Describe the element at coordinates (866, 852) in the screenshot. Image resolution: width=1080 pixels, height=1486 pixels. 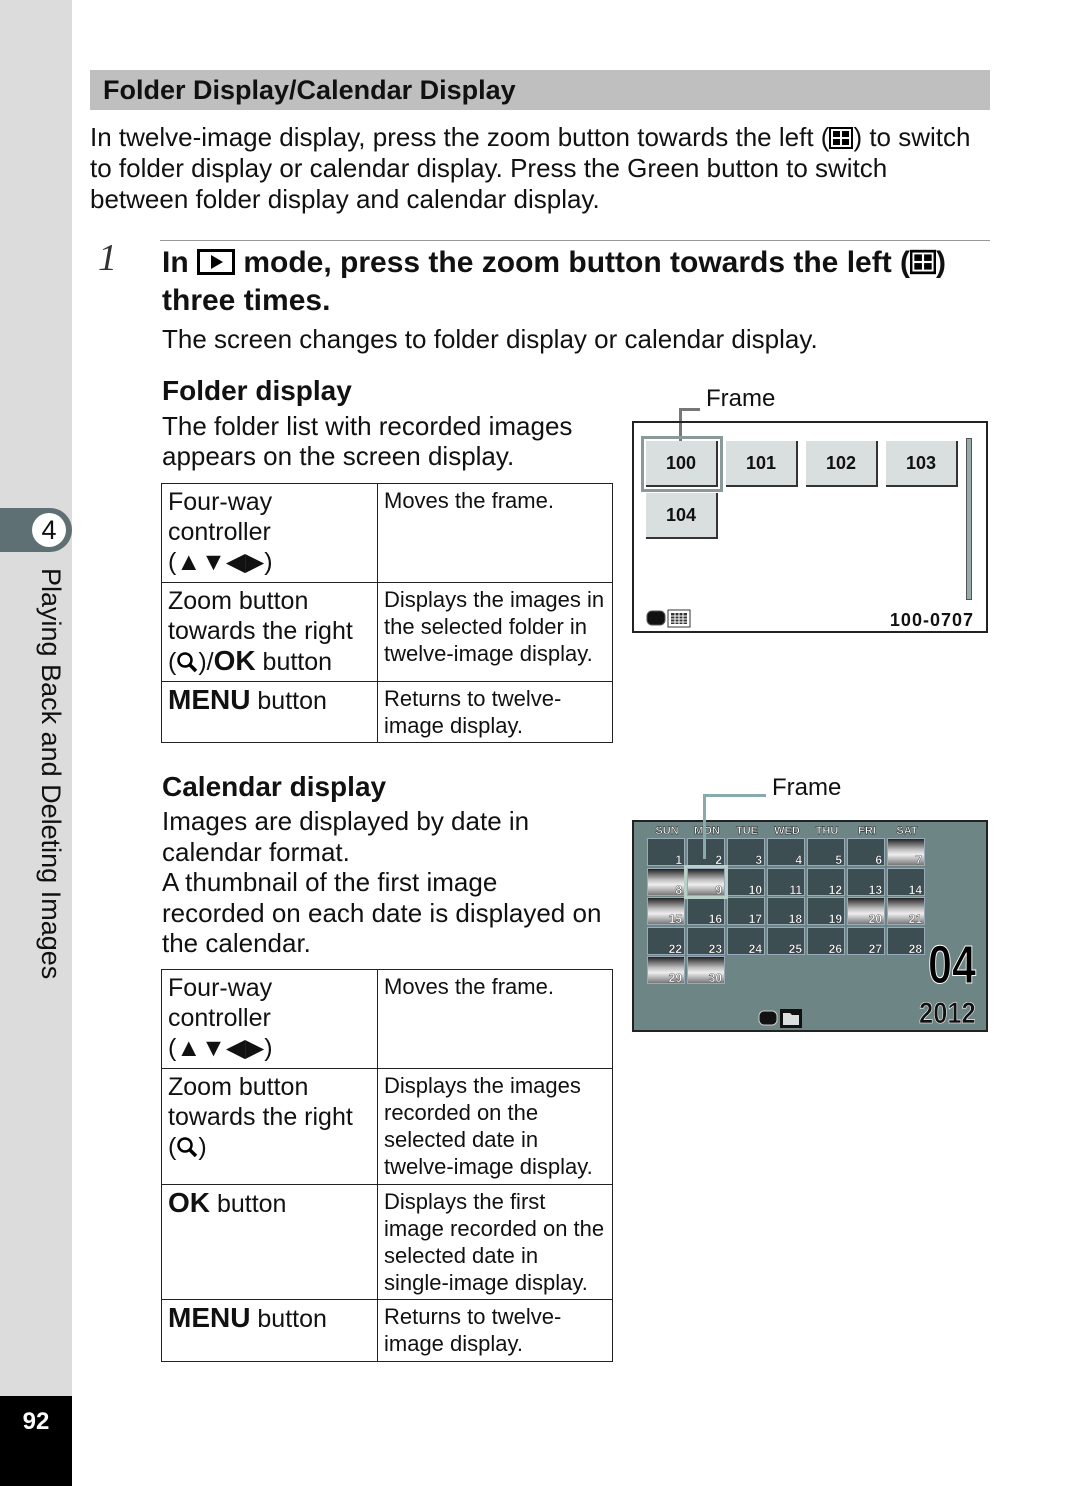
I see `calendar-day: 6` at that location.